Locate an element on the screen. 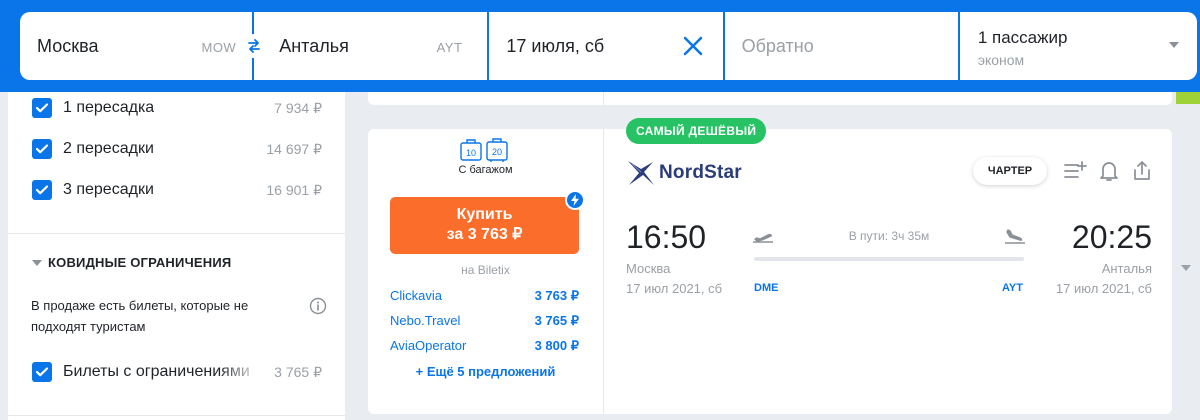  filter-label: 3 пересадки is located at coordinates (108, 189).